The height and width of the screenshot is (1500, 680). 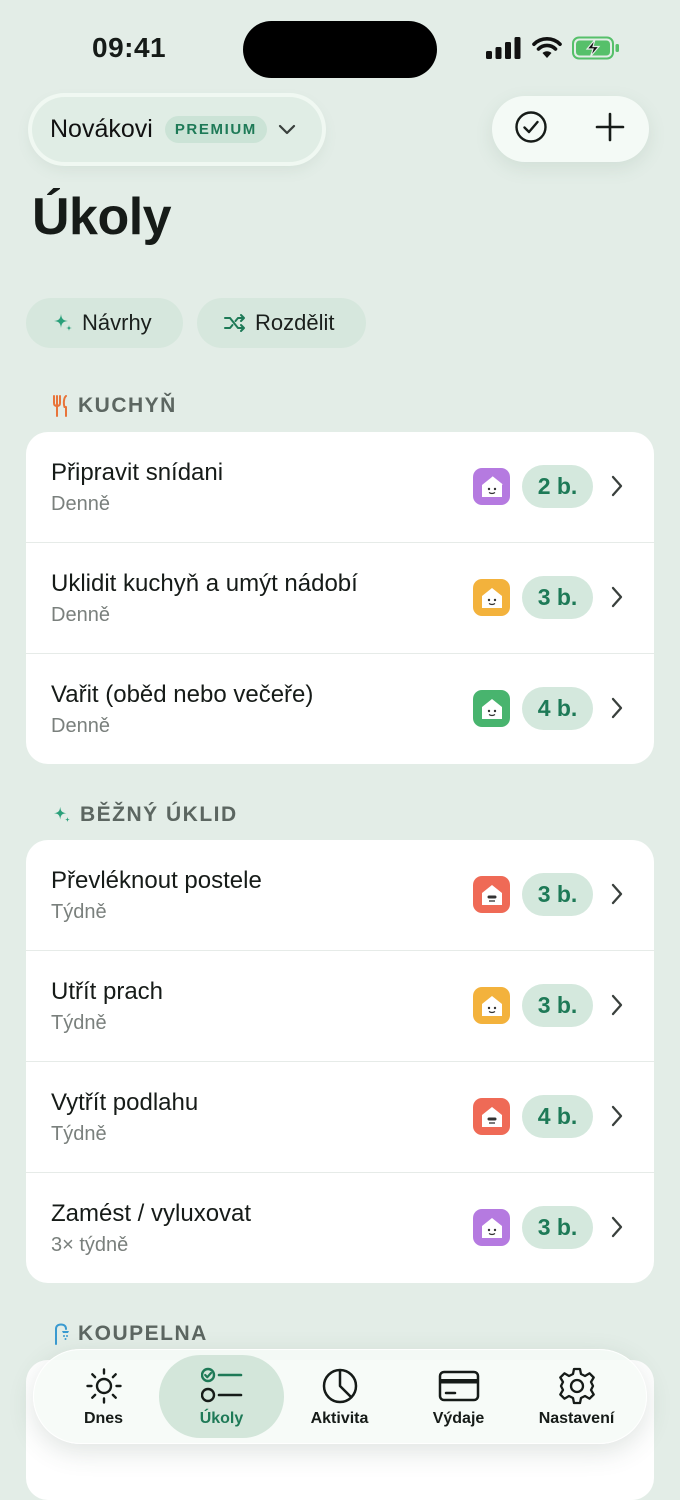 What do you see at coordinates (576, 1418) in the screenshot?
I see `tab-label: Nastavení` at bounding box center [576, 1418].